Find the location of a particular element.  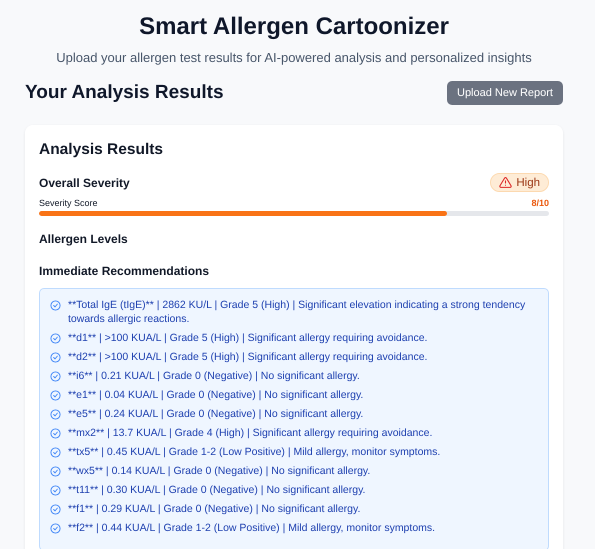

recommendation-text: **e5** | 0.24 KUA/L | Grade 0 (Negative) | No significant allergy. is located at coordinates (216, 414).